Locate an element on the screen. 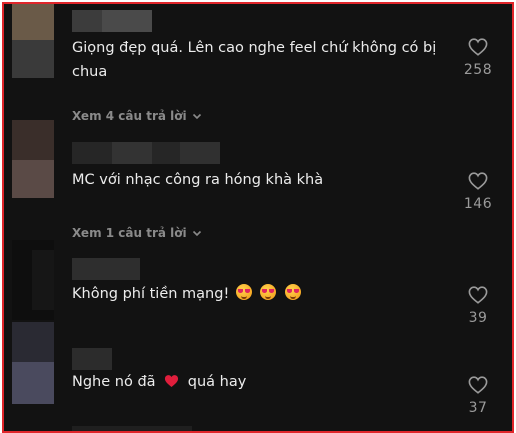 The height and width of the screenshot is (433, 516). red-heart-icon is located at coordinates (172, 381).